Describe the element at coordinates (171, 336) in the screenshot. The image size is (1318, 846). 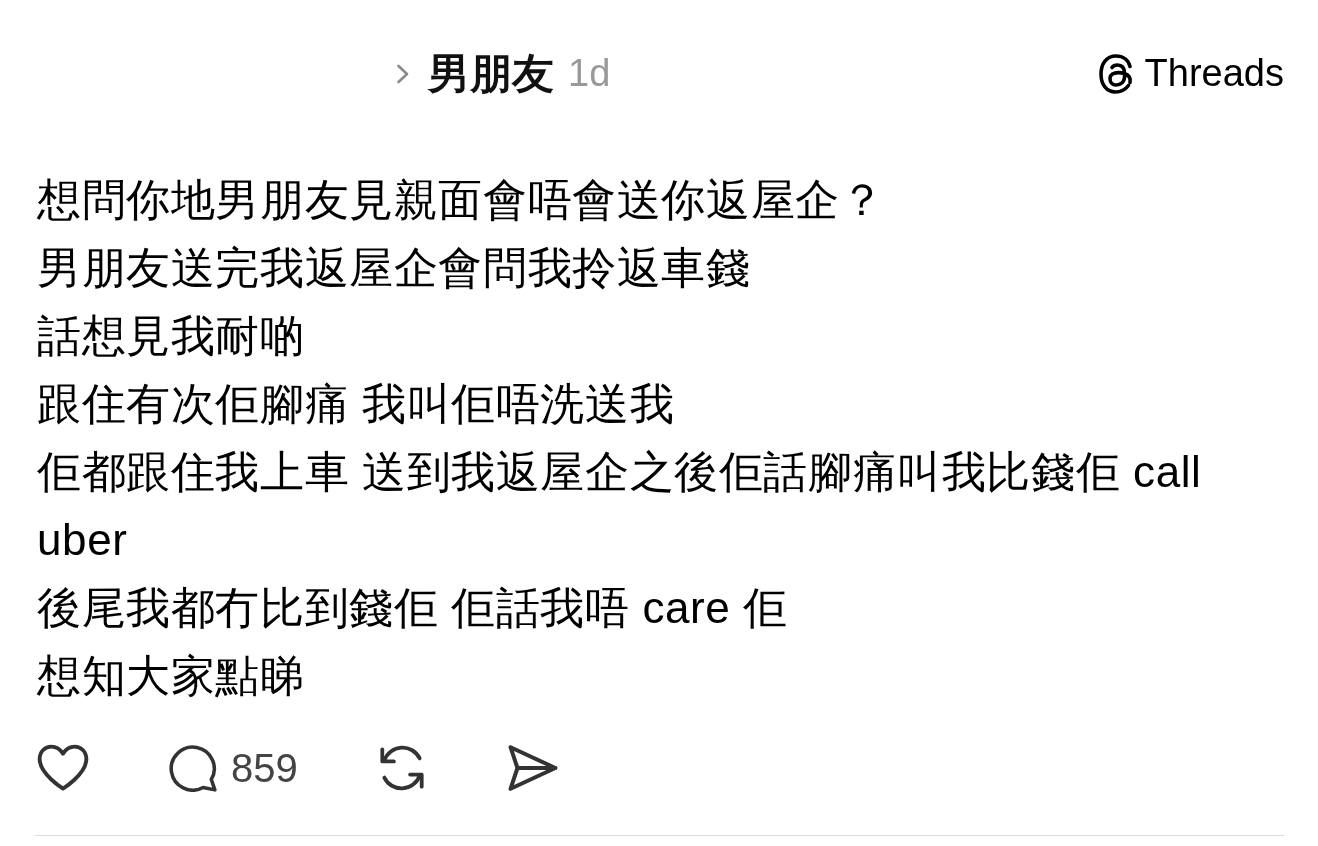
I see `post-line: 話想見我耐啲` at that location.